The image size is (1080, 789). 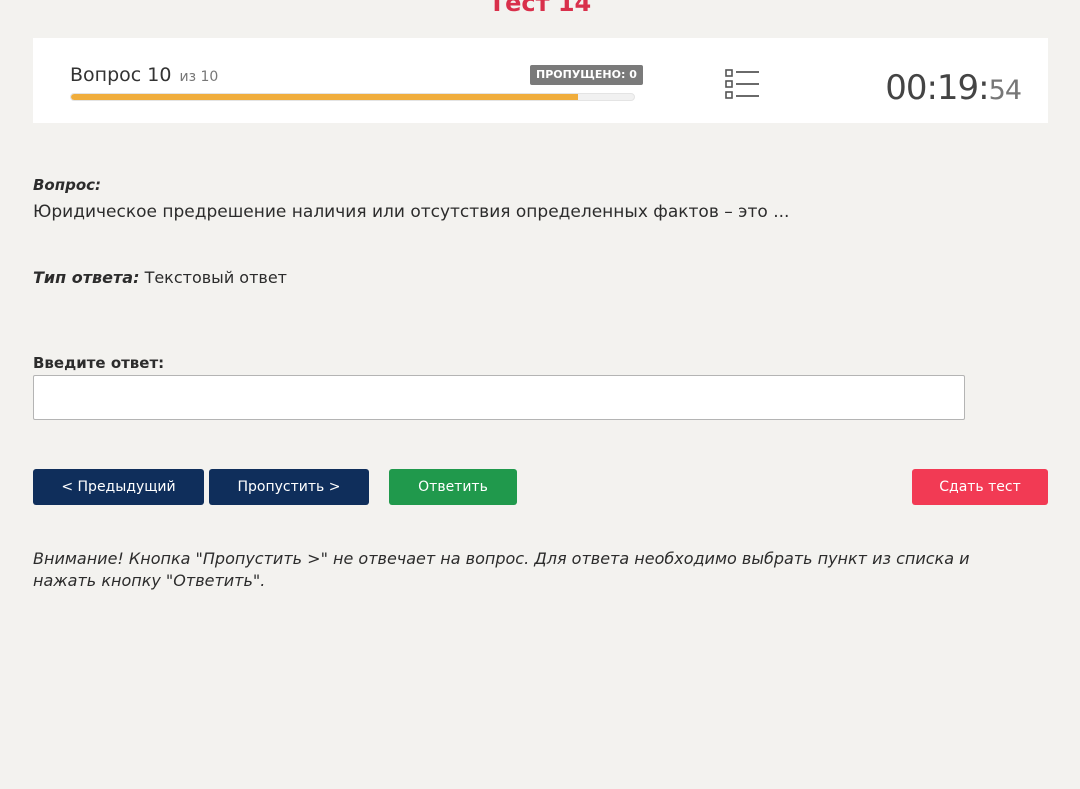 I want to click on previous-button: < Предыдущий, so click(x=118, y=487).